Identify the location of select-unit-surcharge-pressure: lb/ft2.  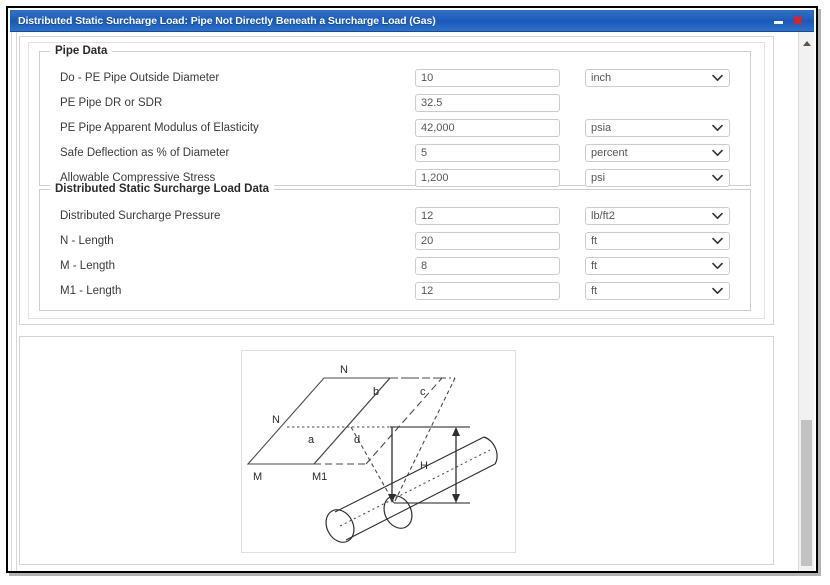
(657, 215).